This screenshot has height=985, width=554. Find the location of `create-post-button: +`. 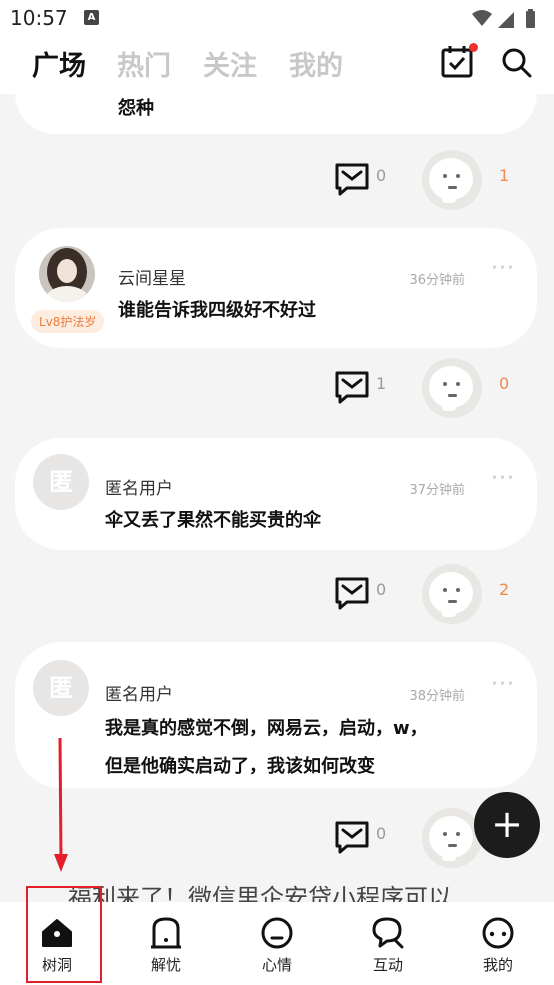

create-post-button: + is located at coordinates (507, 825).